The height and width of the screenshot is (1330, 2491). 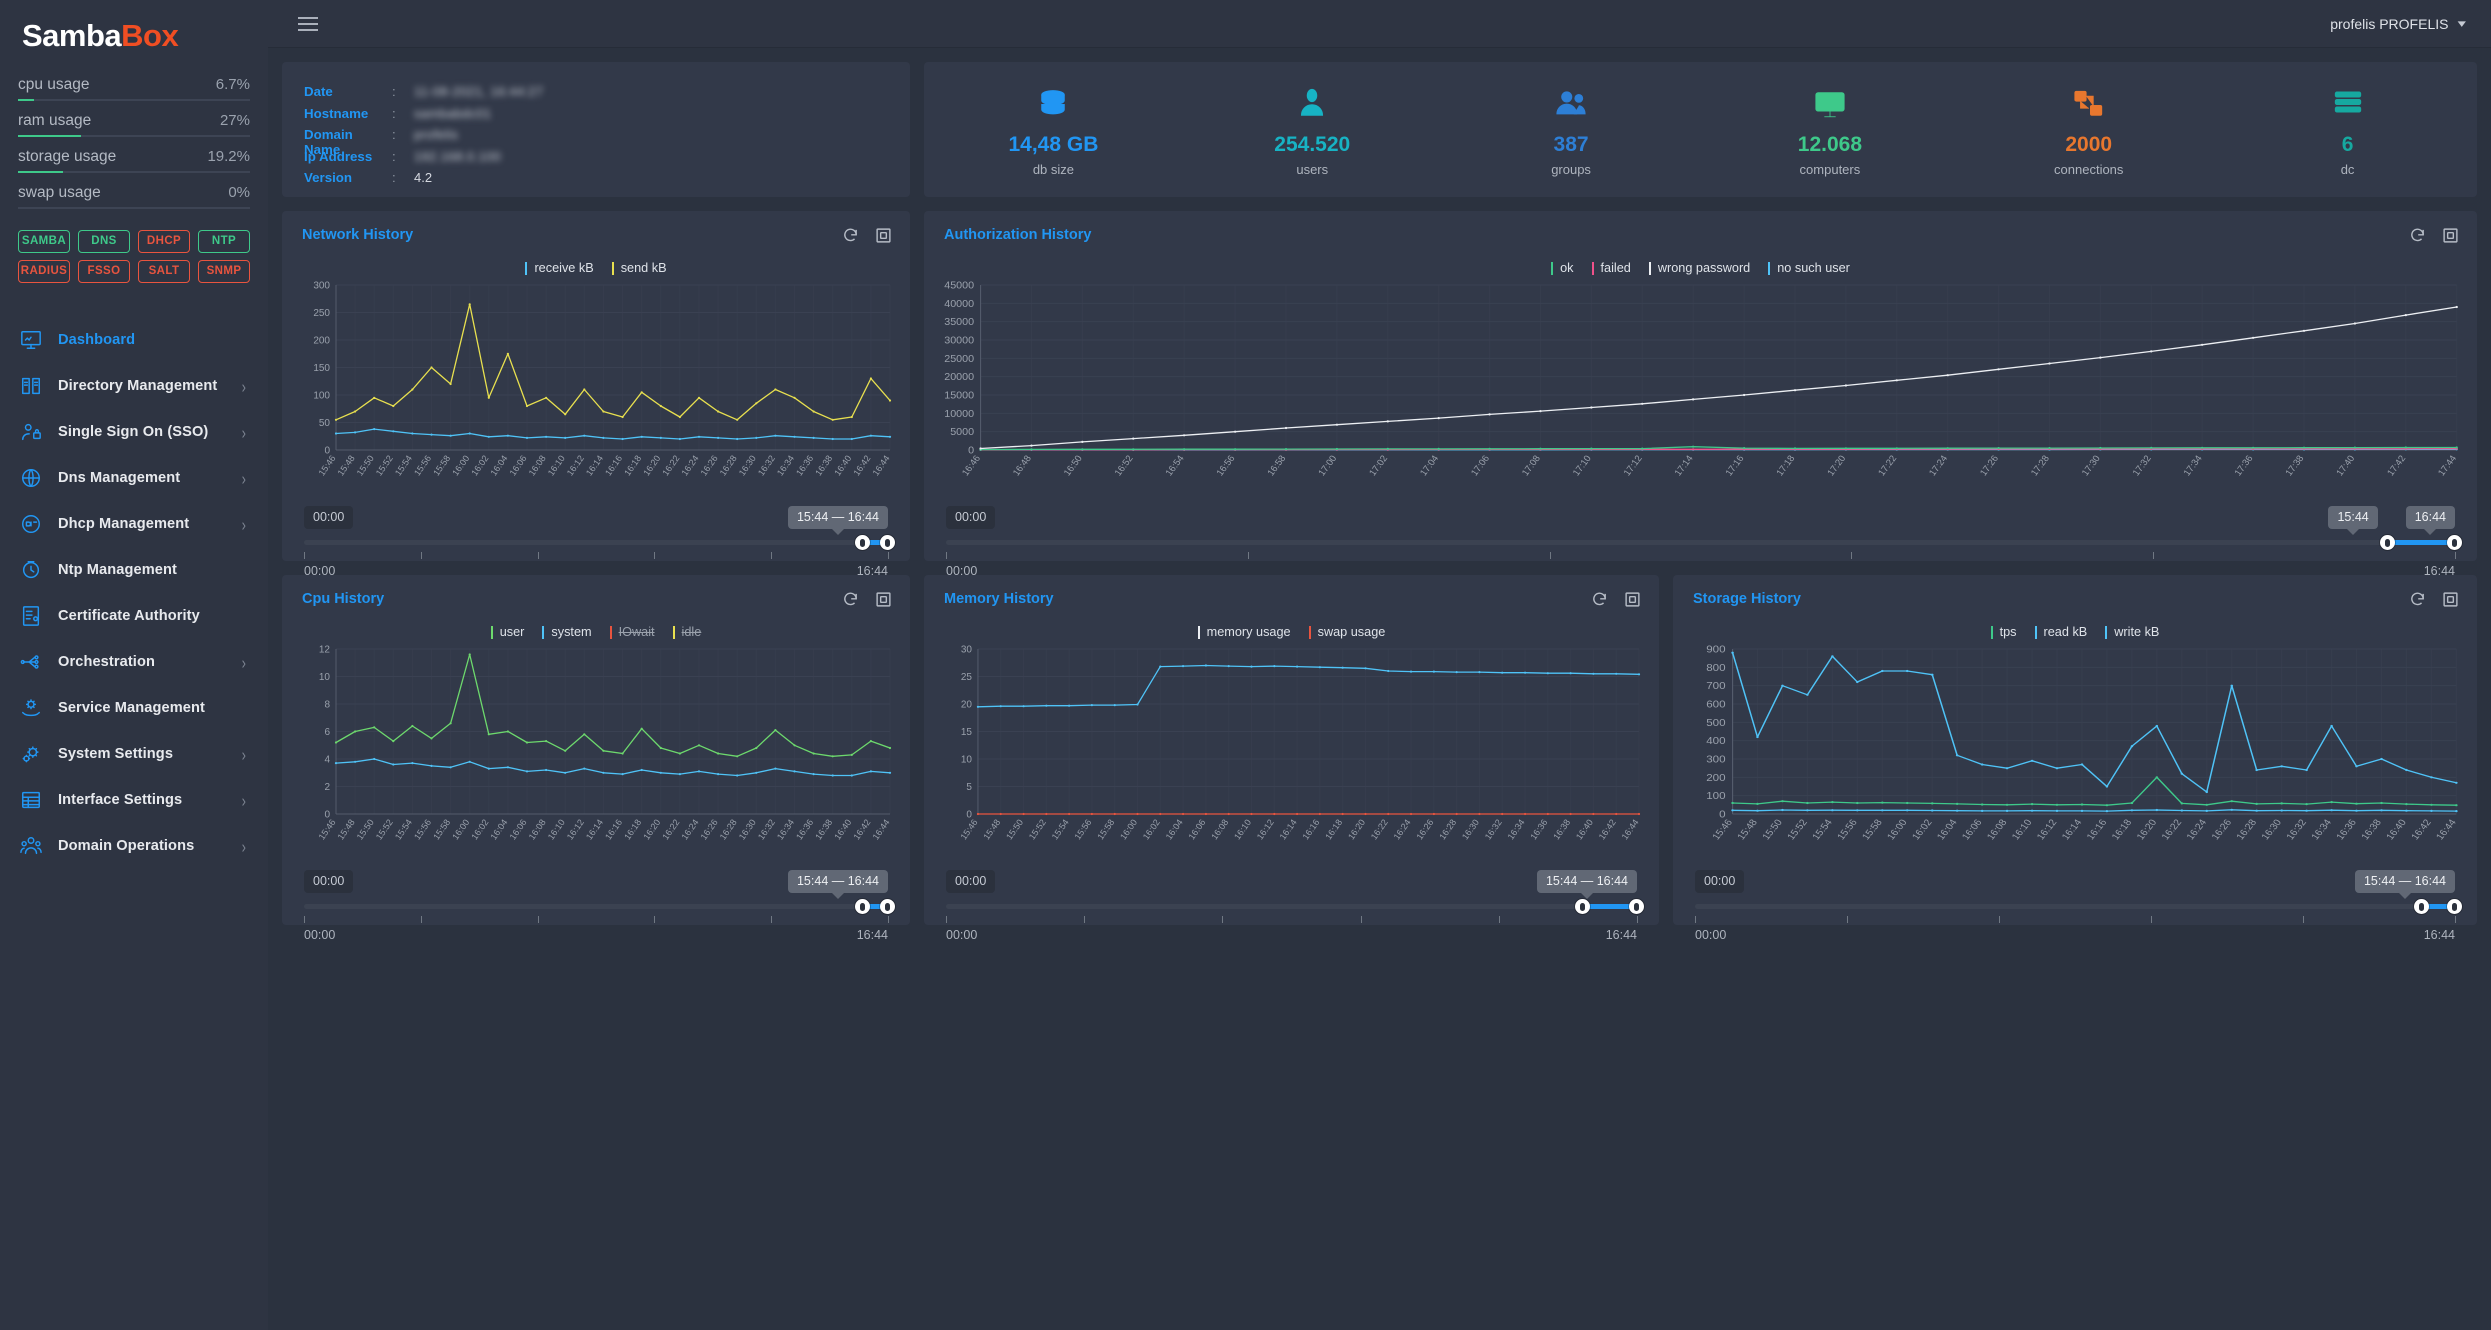 What do you see at coordinates (134, 524) in the screenshot?
I see `sidebar-item-dhcp-management: Dhcp Management ›` at bounding box center [134, 524].